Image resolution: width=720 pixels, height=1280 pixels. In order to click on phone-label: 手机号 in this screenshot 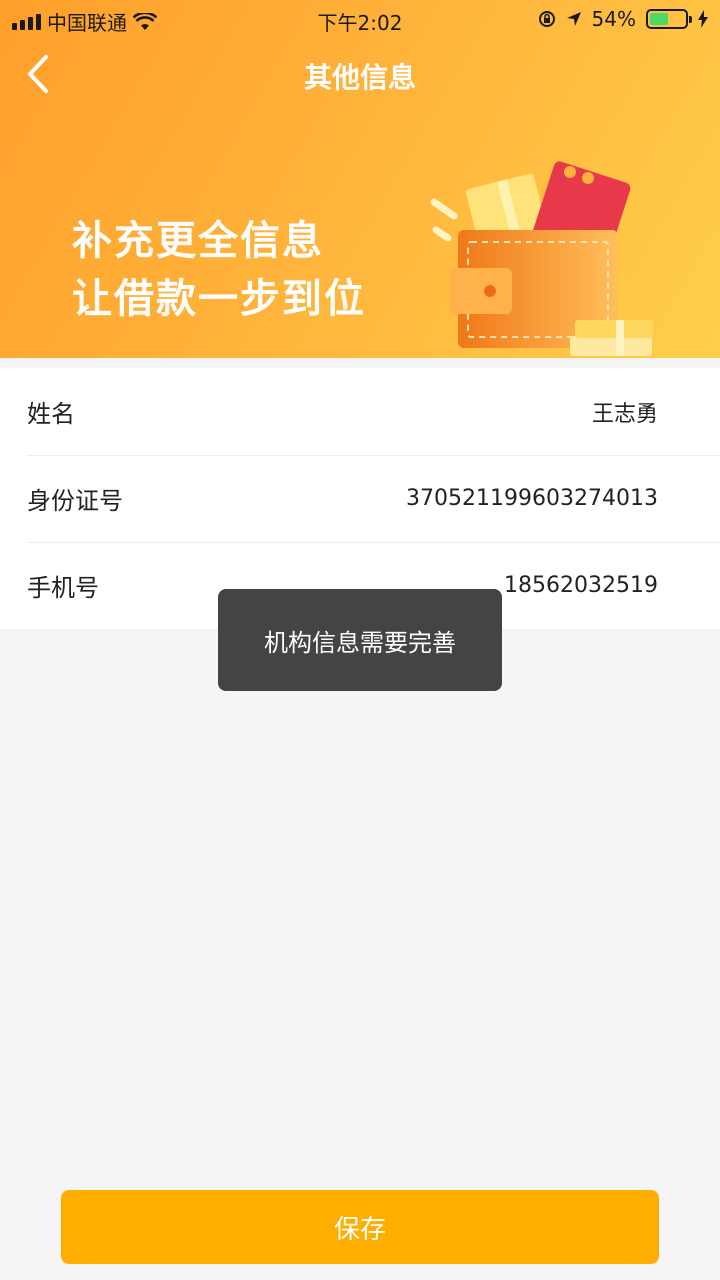, I will do `click(63, 588)`.